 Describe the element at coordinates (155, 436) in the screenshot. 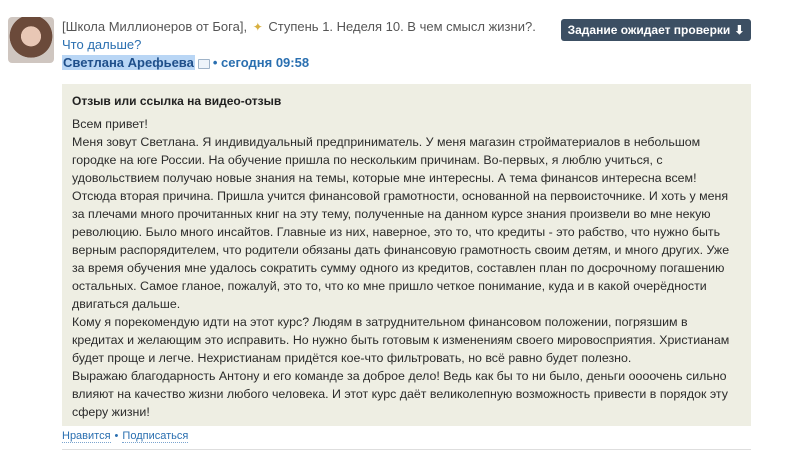

I see `subscribe-link: Подписаться` at that location.